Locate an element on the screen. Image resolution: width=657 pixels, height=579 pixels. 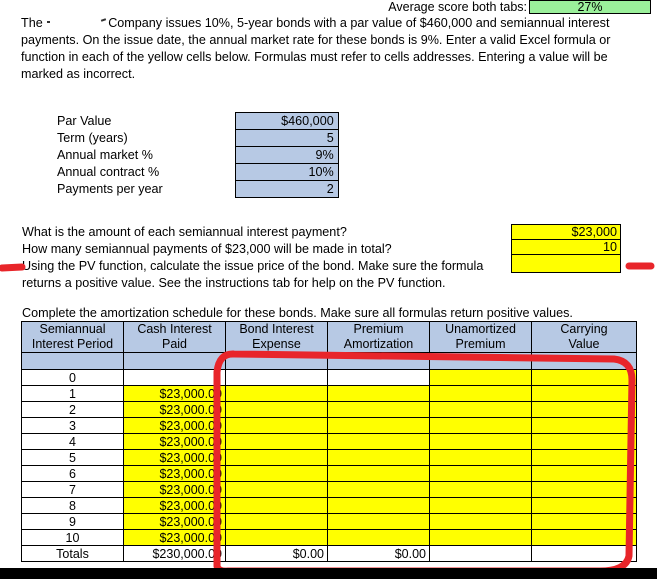
totals-label: Totals is located at coordinates (72, 553).